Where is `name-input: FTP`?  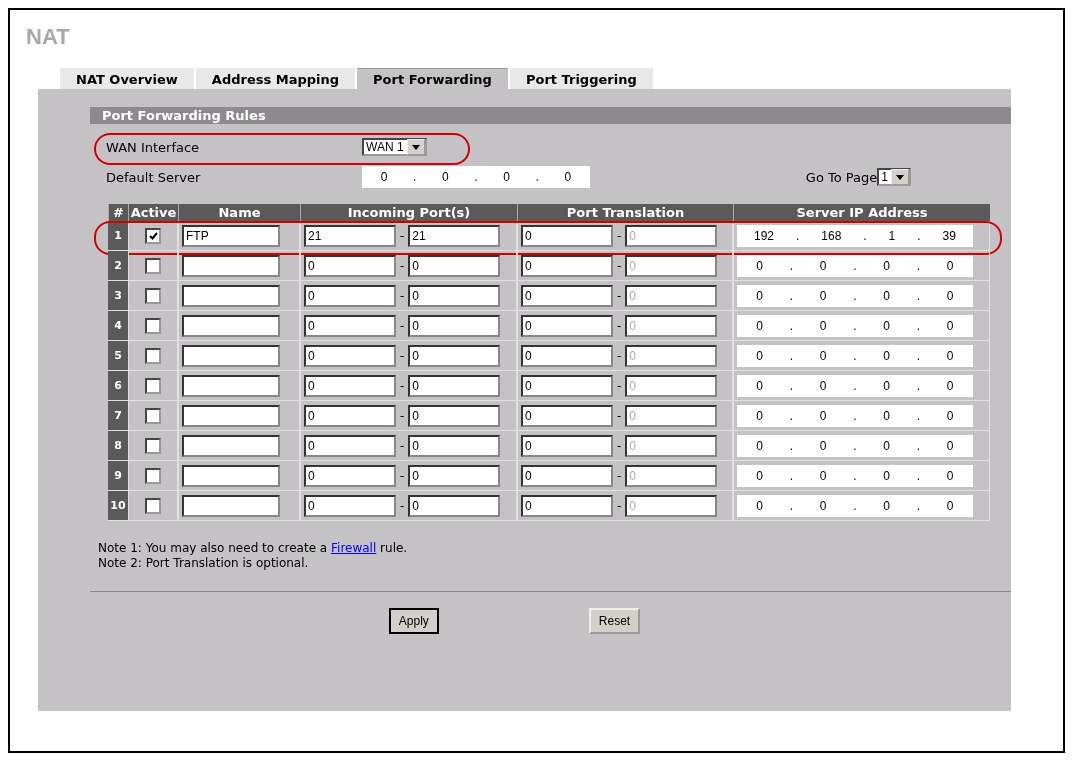 name-input: FTP is located at coordinates (231, 235).